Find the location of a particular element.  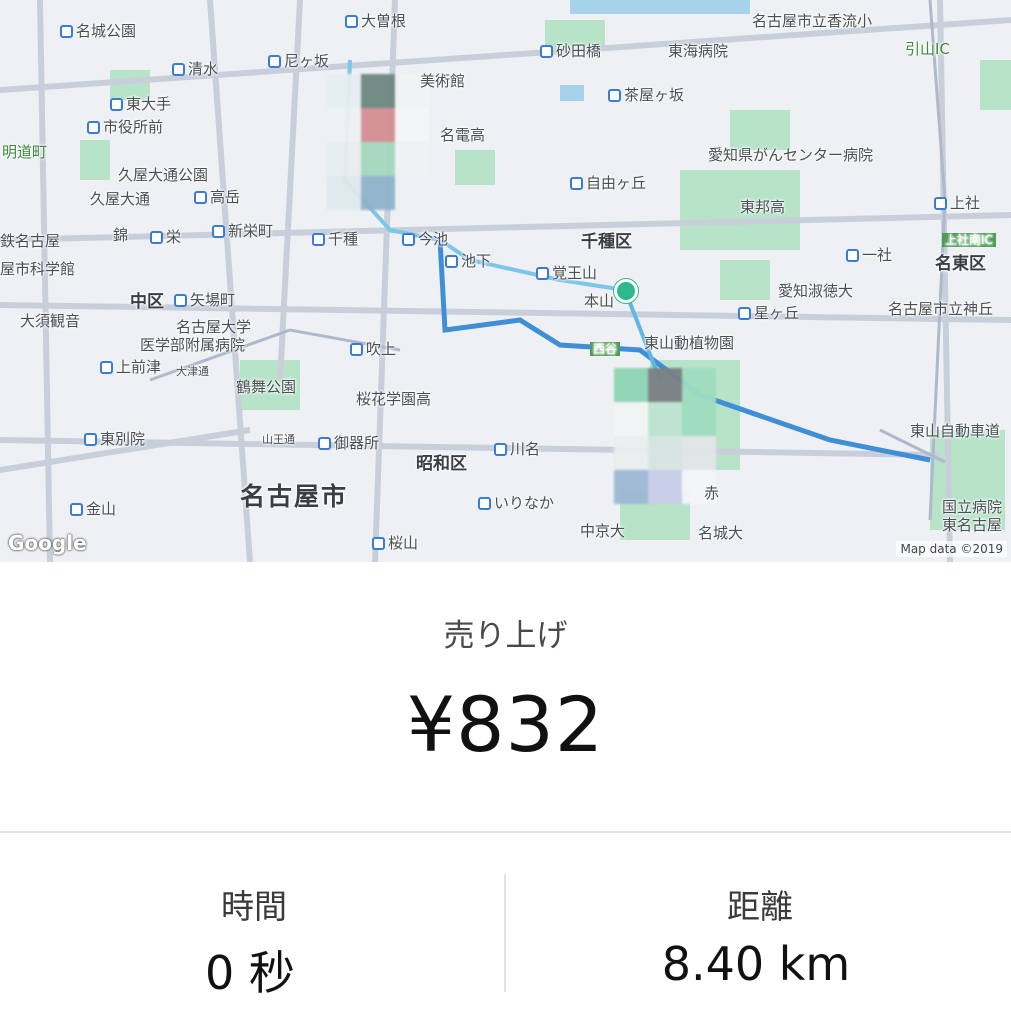

distance-value: 8.40 km is located at coordinates (756, 964).